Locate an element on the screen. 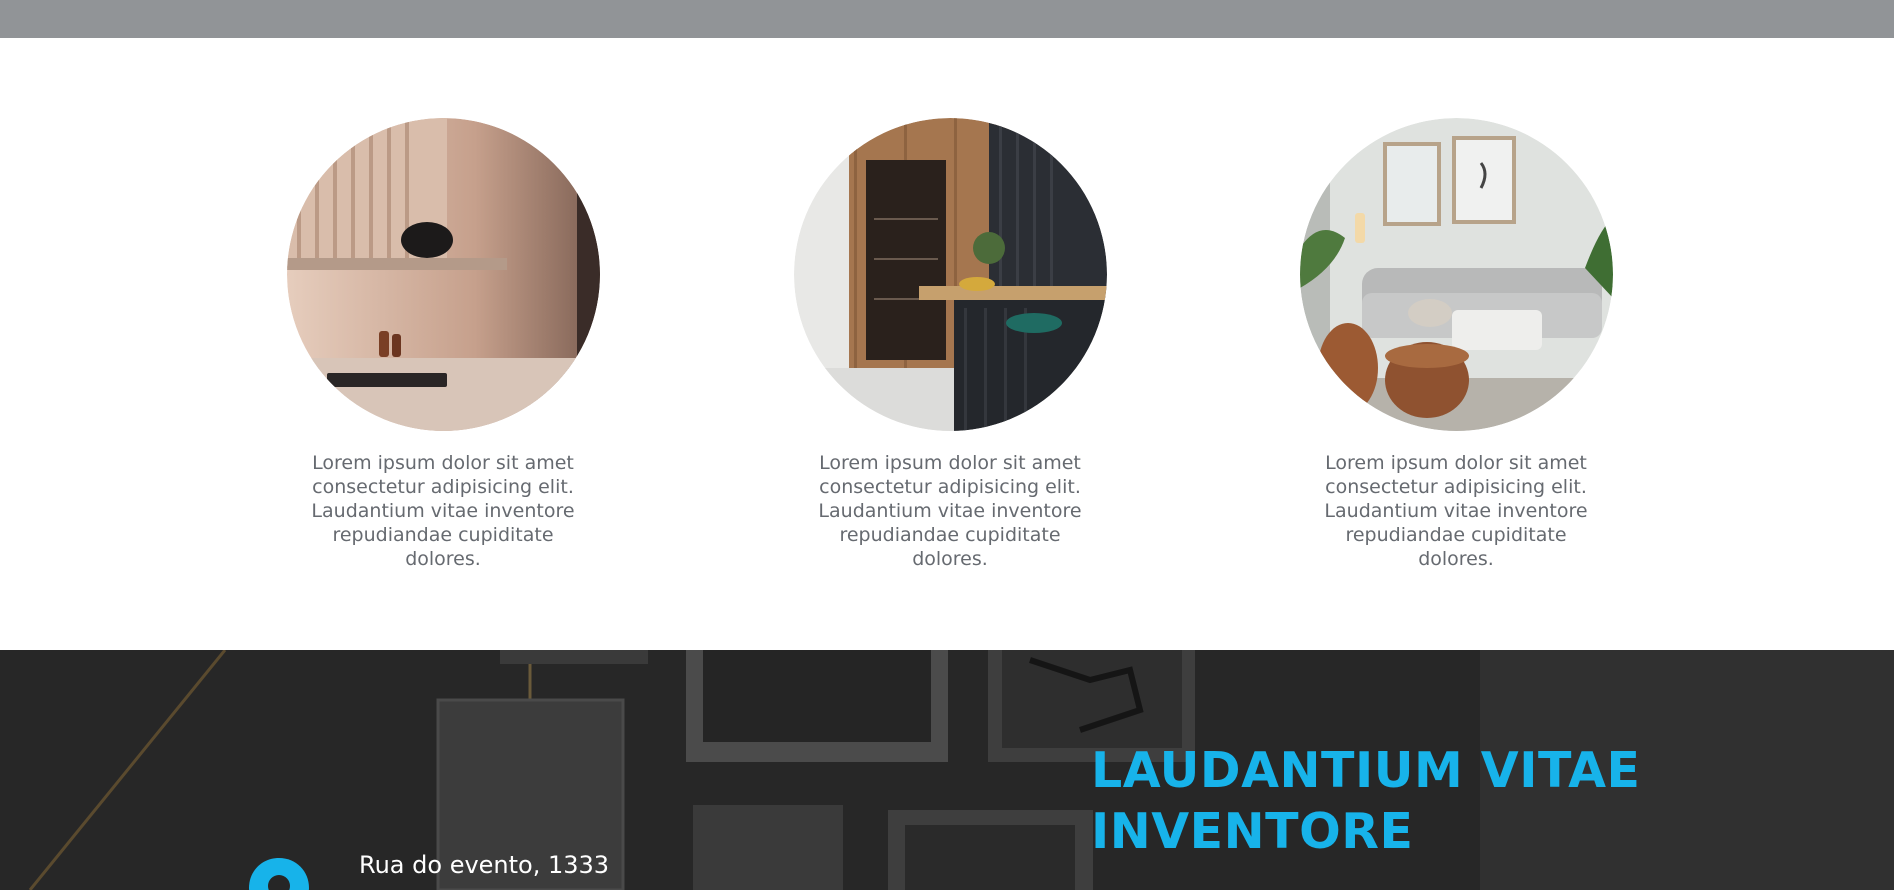 The image size is (1894, 890). contact-address: Rua do evento, 1333 is located at coordinates (484, 865).